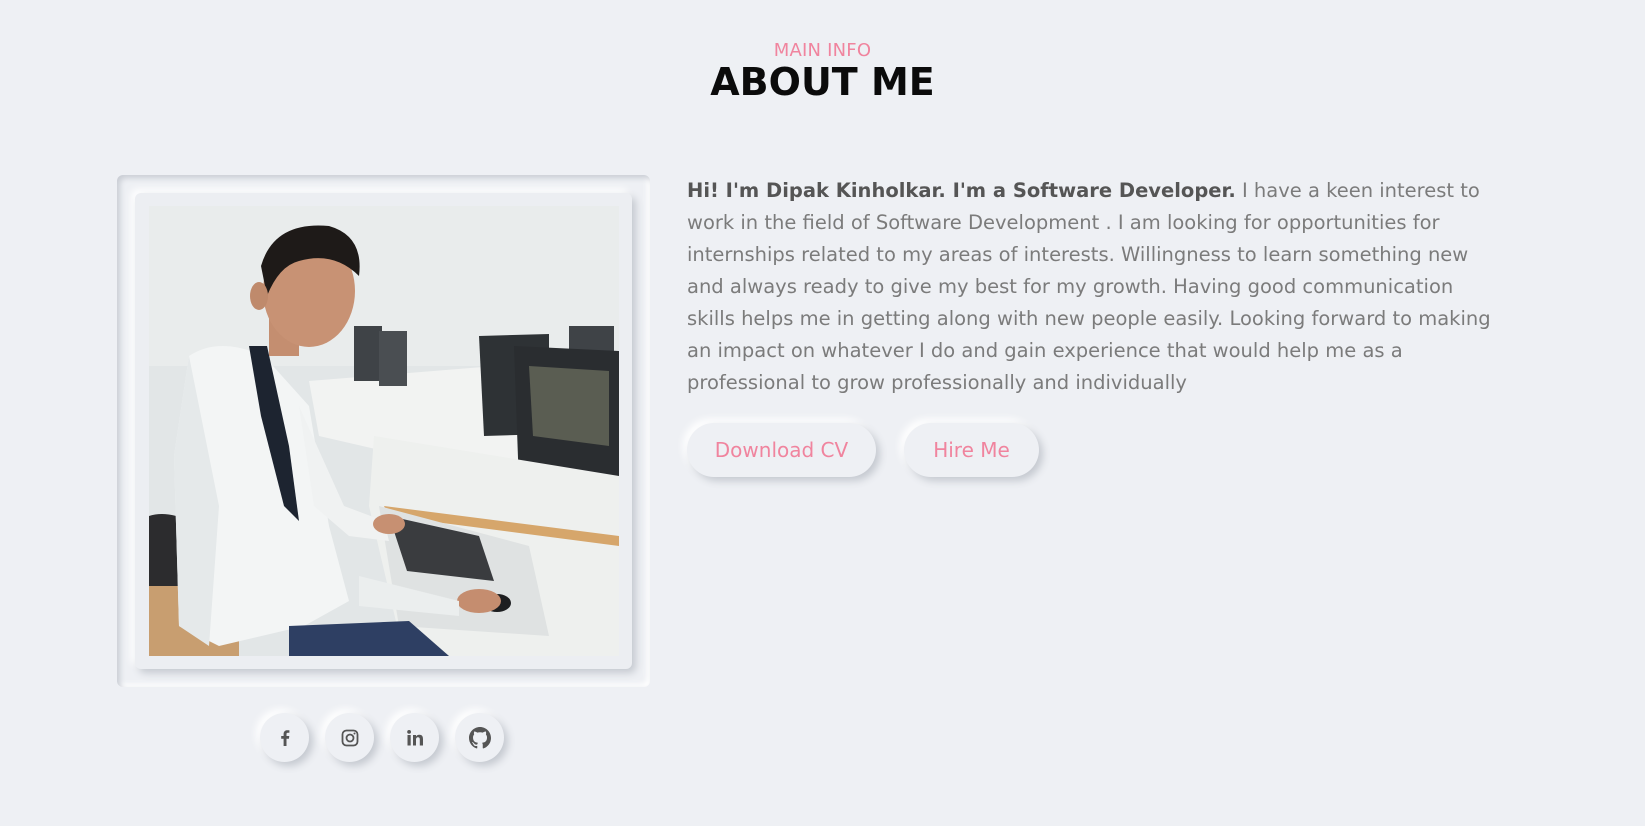 This screenshot has width=1645, height=826. What do you see at coordinates (781, 450) in the screenshot?
I see `download-cv-button: Download CV` at bounding box center [781, 450].